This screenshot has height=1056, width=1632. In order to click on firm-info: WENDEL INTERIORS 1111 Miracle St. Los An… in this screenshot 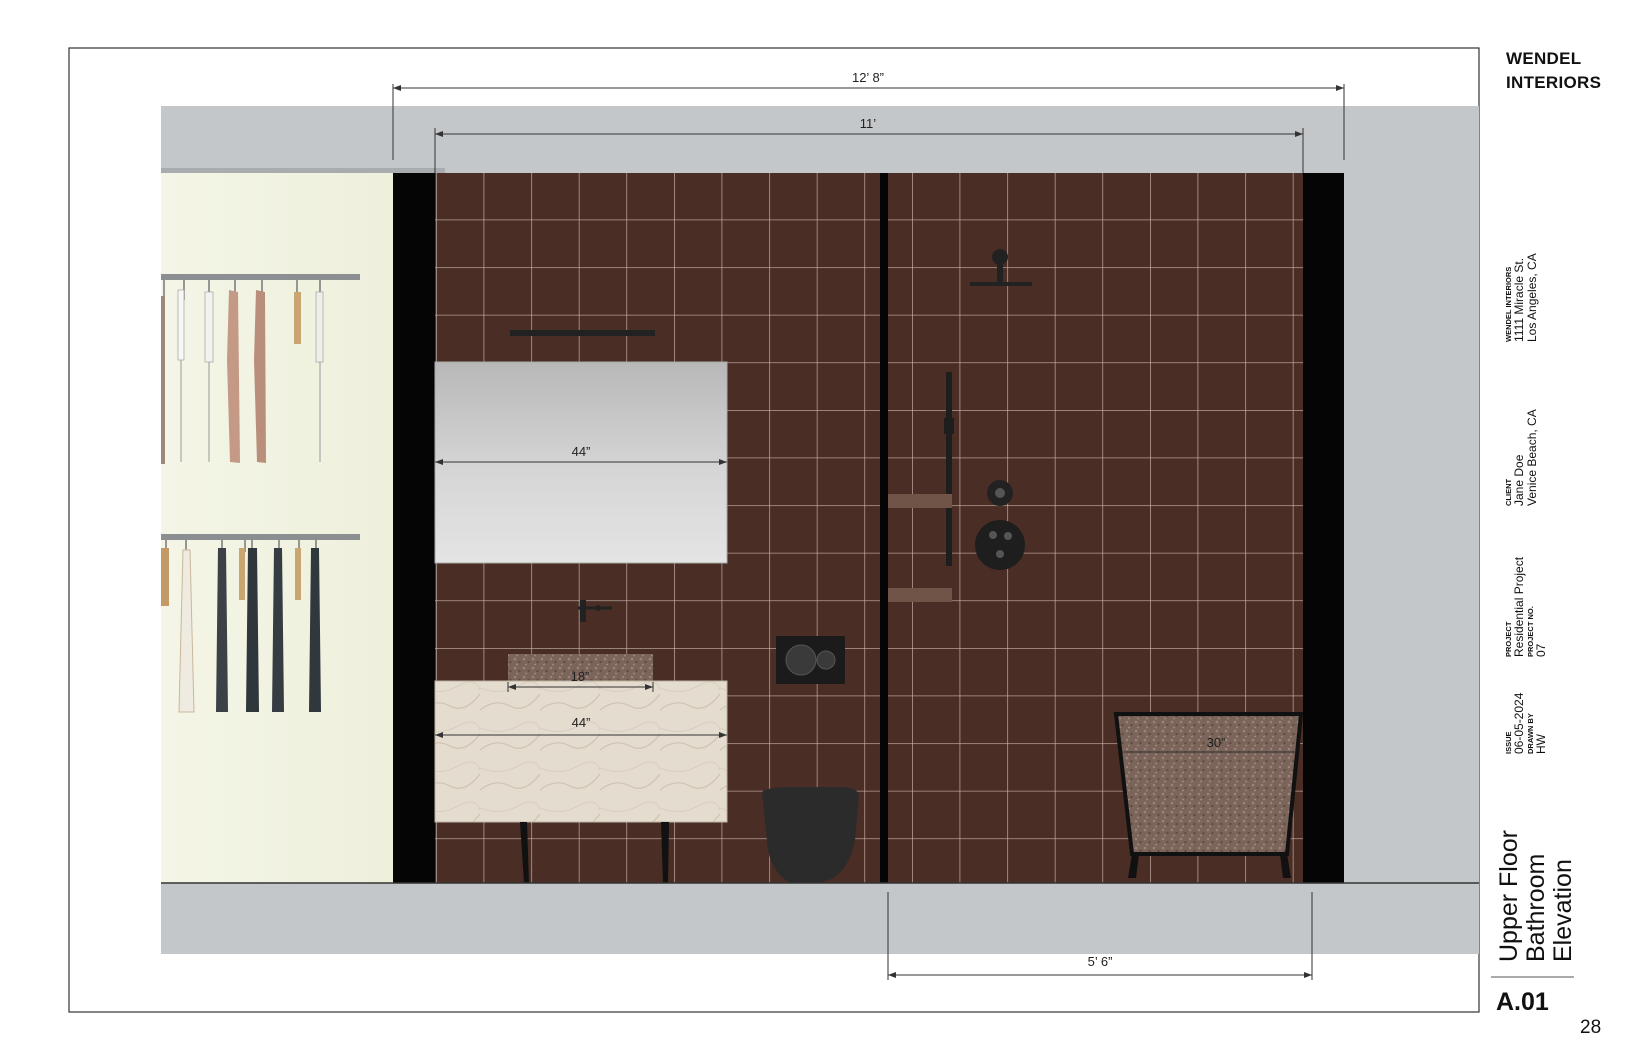, I will do `click(1521, 297)`.